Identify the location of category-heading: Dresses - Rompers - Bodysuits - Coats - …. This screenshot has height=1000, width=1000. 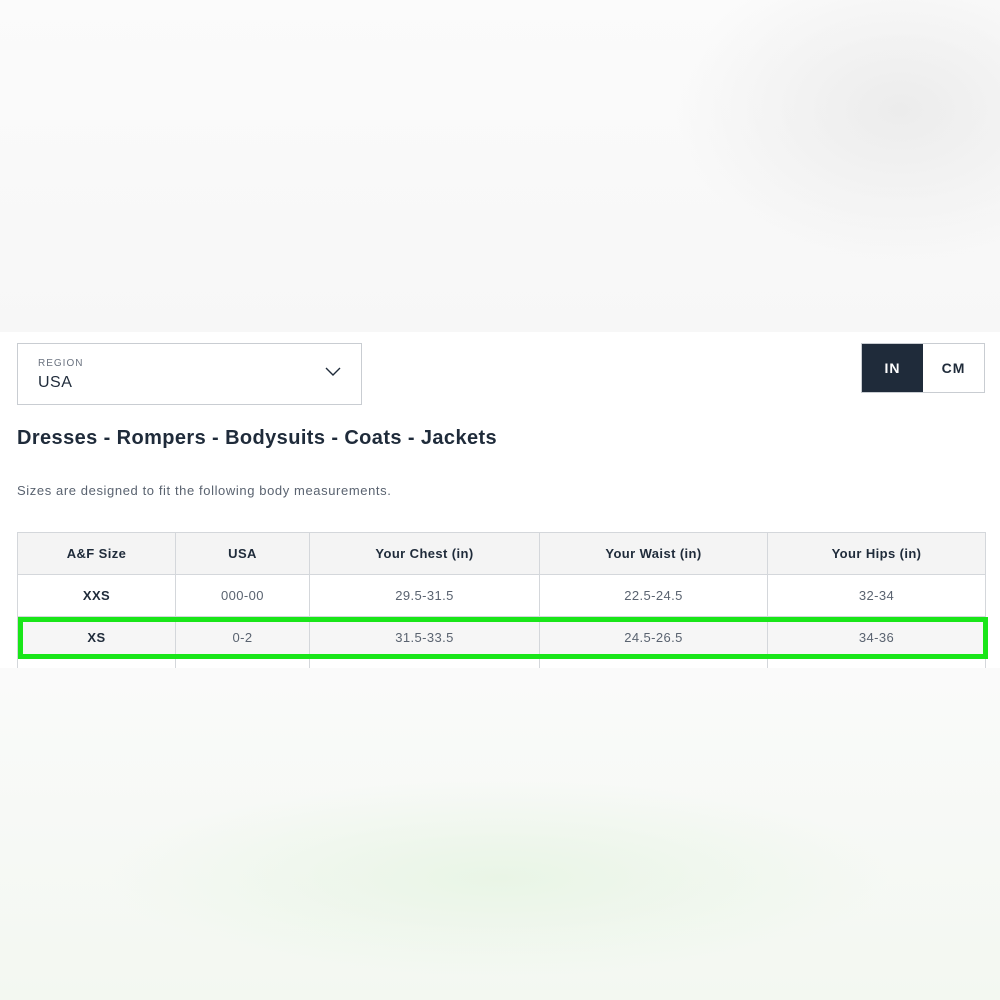
(257, 438).